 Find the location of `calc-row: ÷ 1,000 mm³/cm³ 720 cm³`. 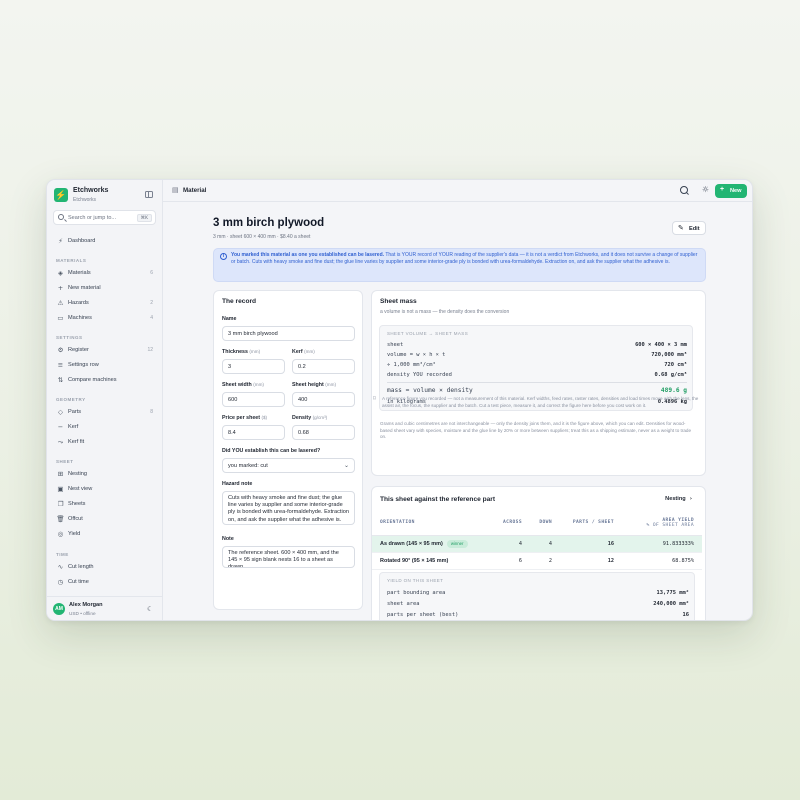

calc-row: ÷ 1,000 mm³/cm³ 720 cm³ is located at coordinates (537, 366).